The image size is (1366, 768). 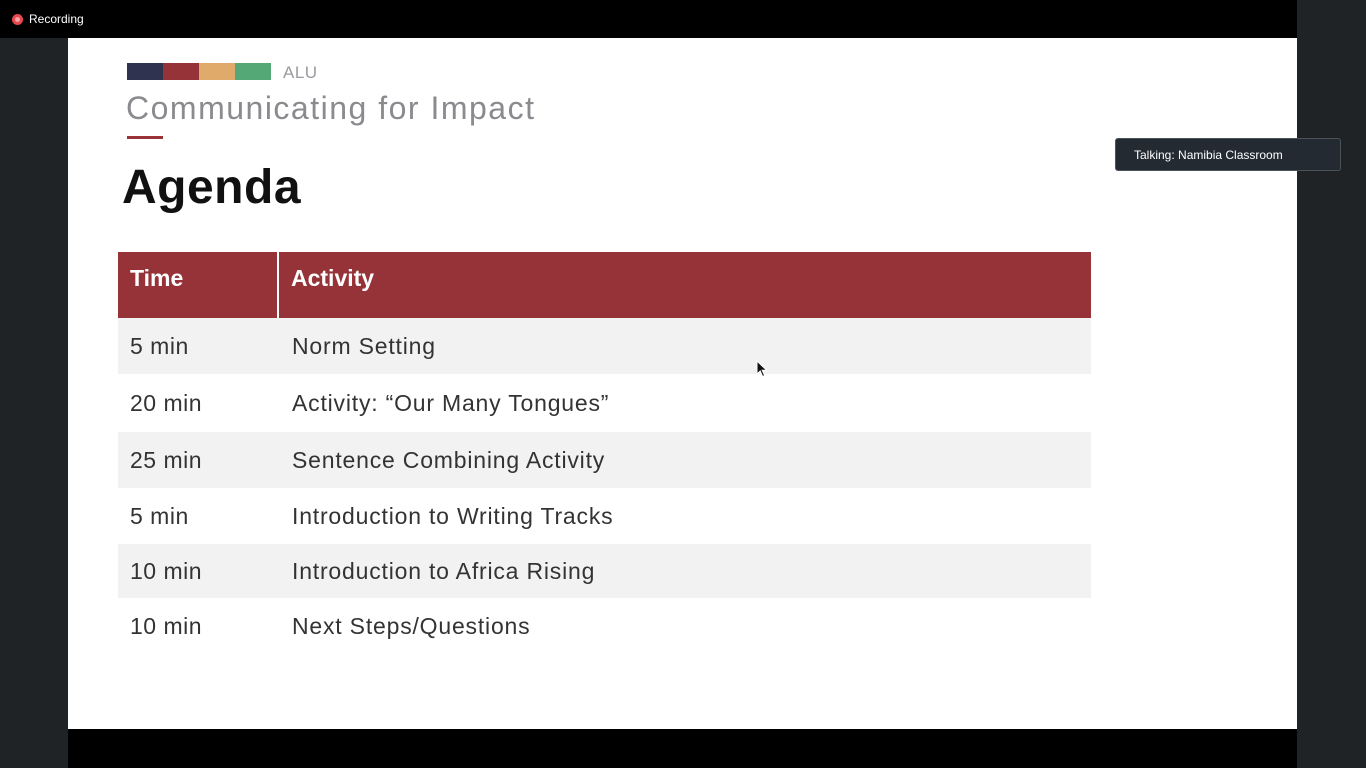 I want to click on time-cell: 20 min, so click(x=166, y=402).